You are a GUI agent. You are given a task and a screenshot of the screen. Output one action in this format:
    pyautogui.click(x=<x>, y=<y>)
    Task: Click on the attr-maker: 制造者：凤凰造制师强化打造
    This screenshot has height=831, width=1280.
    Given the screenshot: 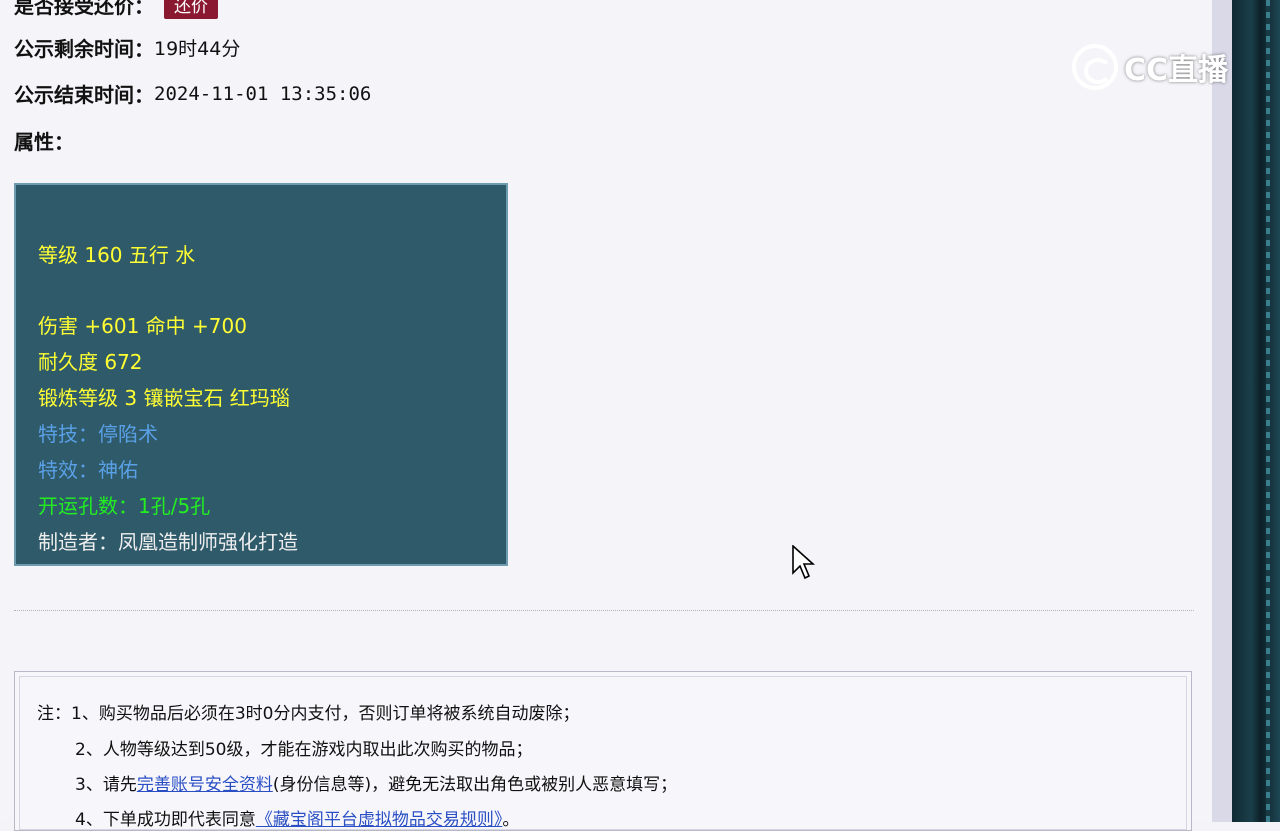 What is the action you would take?
    pyautogui.click(x=168, y=542)
    